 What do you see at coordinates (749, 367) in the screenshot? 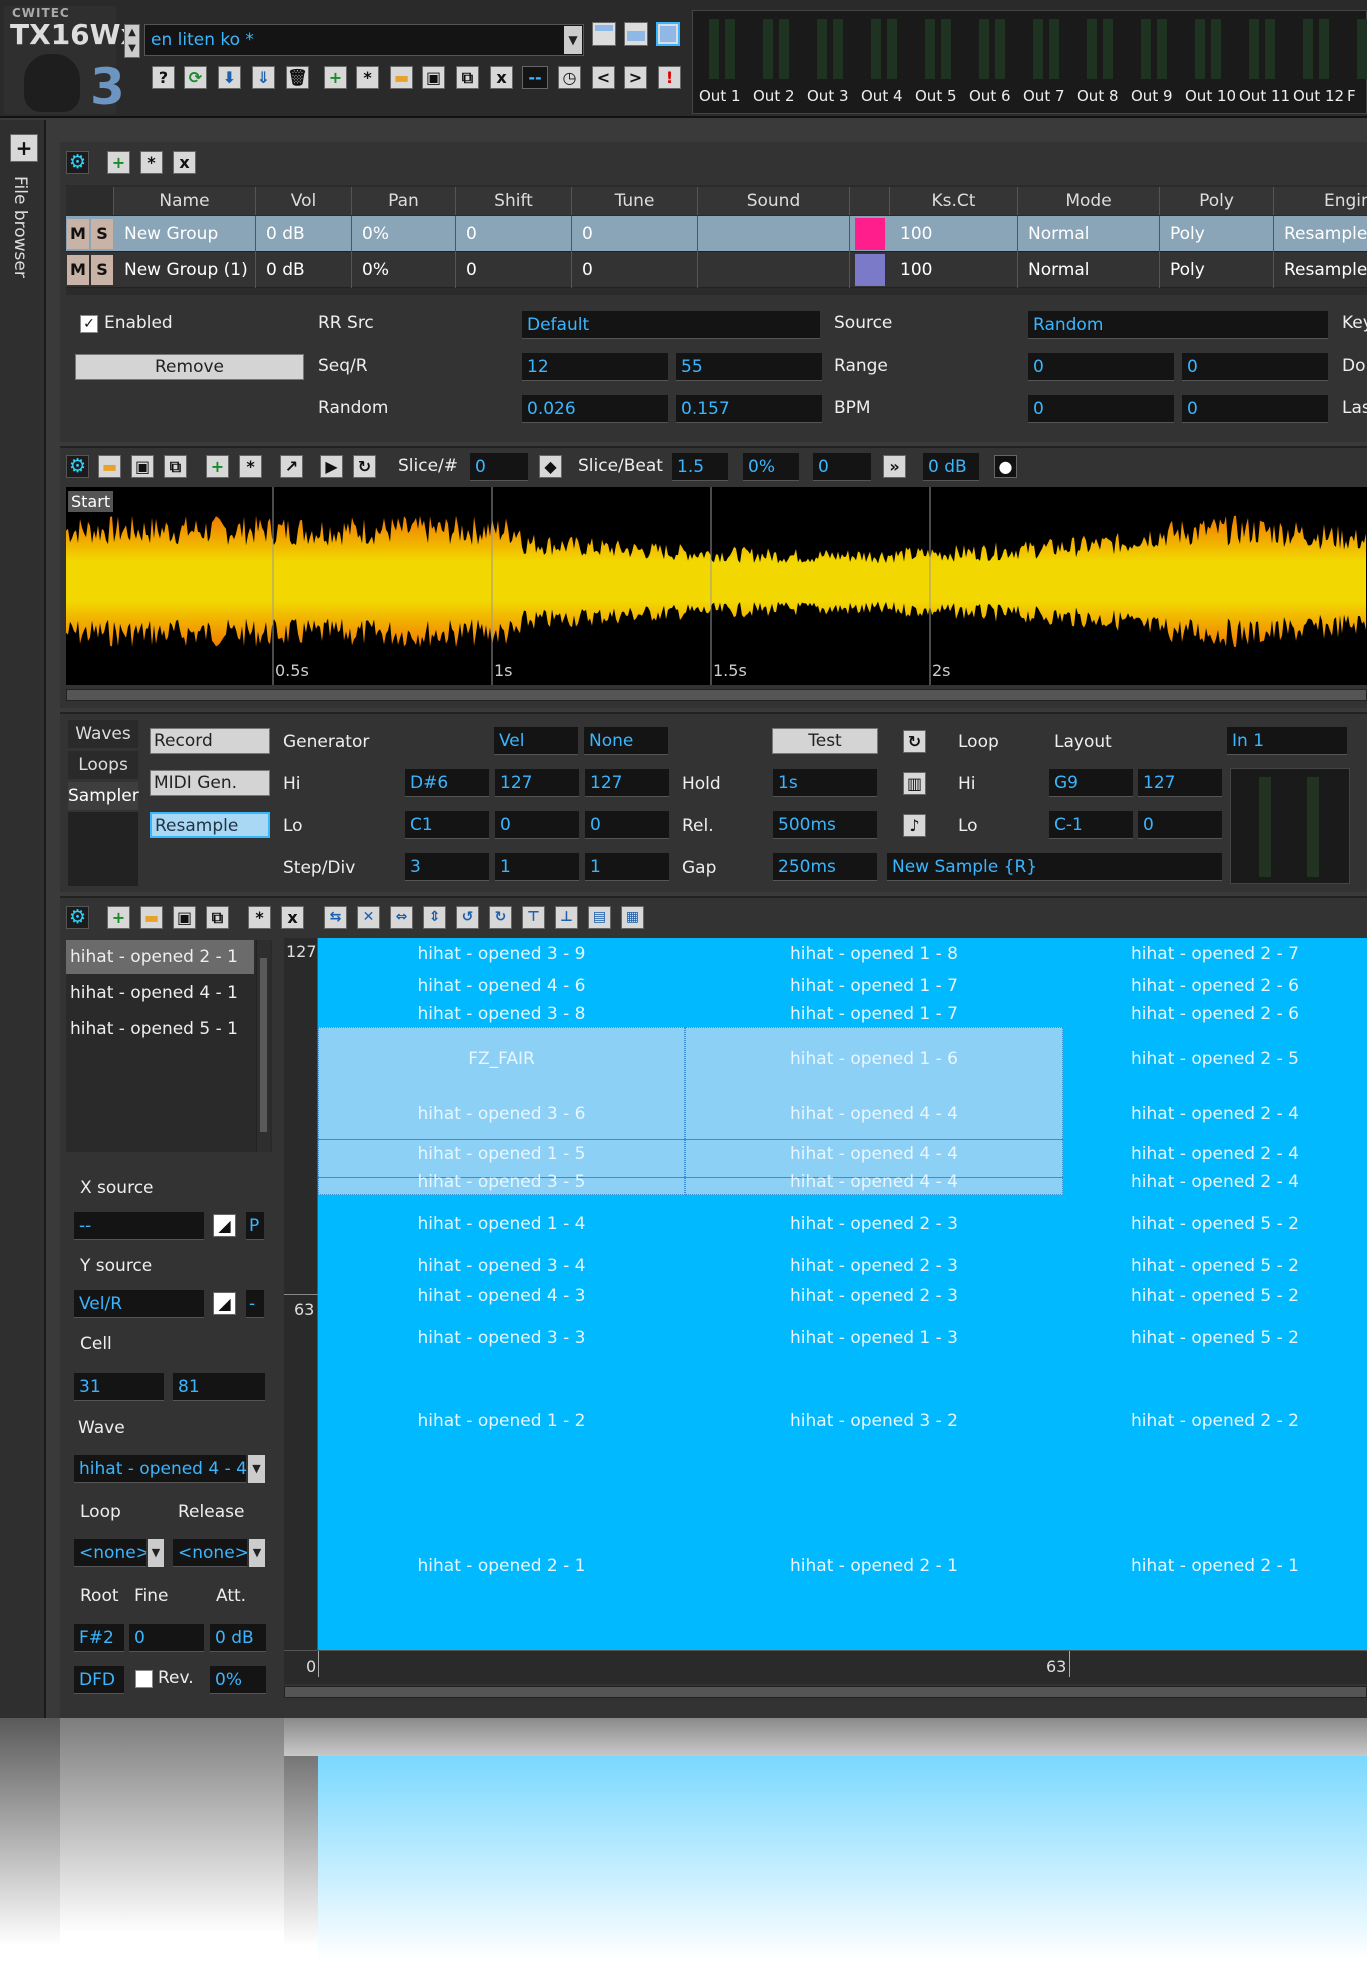
I see `seqr-b-field: 55` at bounding box center [749, 367].